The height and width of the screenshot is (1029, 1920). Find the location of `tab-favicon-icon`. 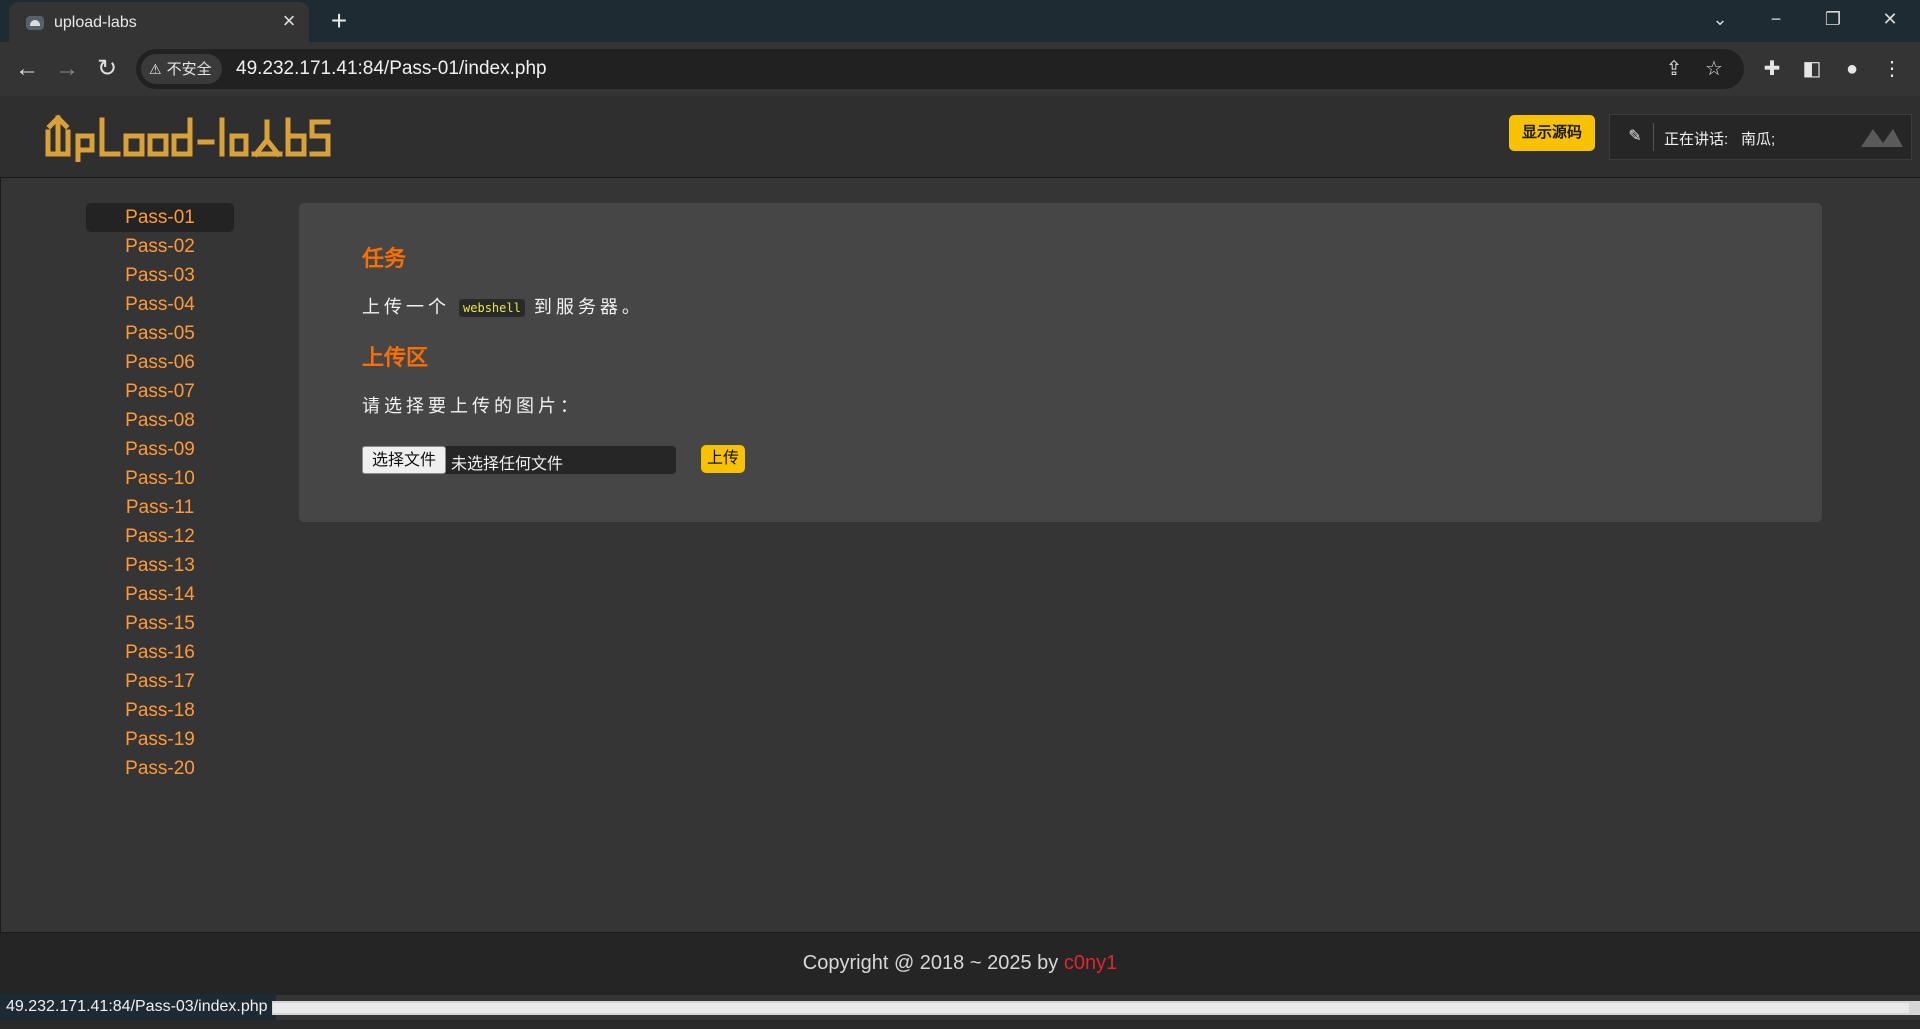

tab-favicon-icon is located at coordinates (35, 23).